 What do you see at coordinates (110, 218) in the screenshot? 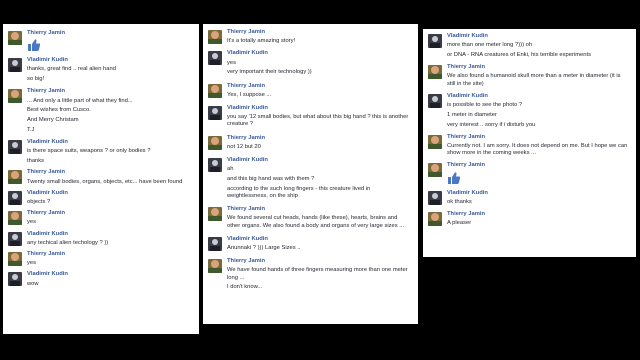
I see `message-body: Thierry Jamin yes` at bounding box center [110, 218].